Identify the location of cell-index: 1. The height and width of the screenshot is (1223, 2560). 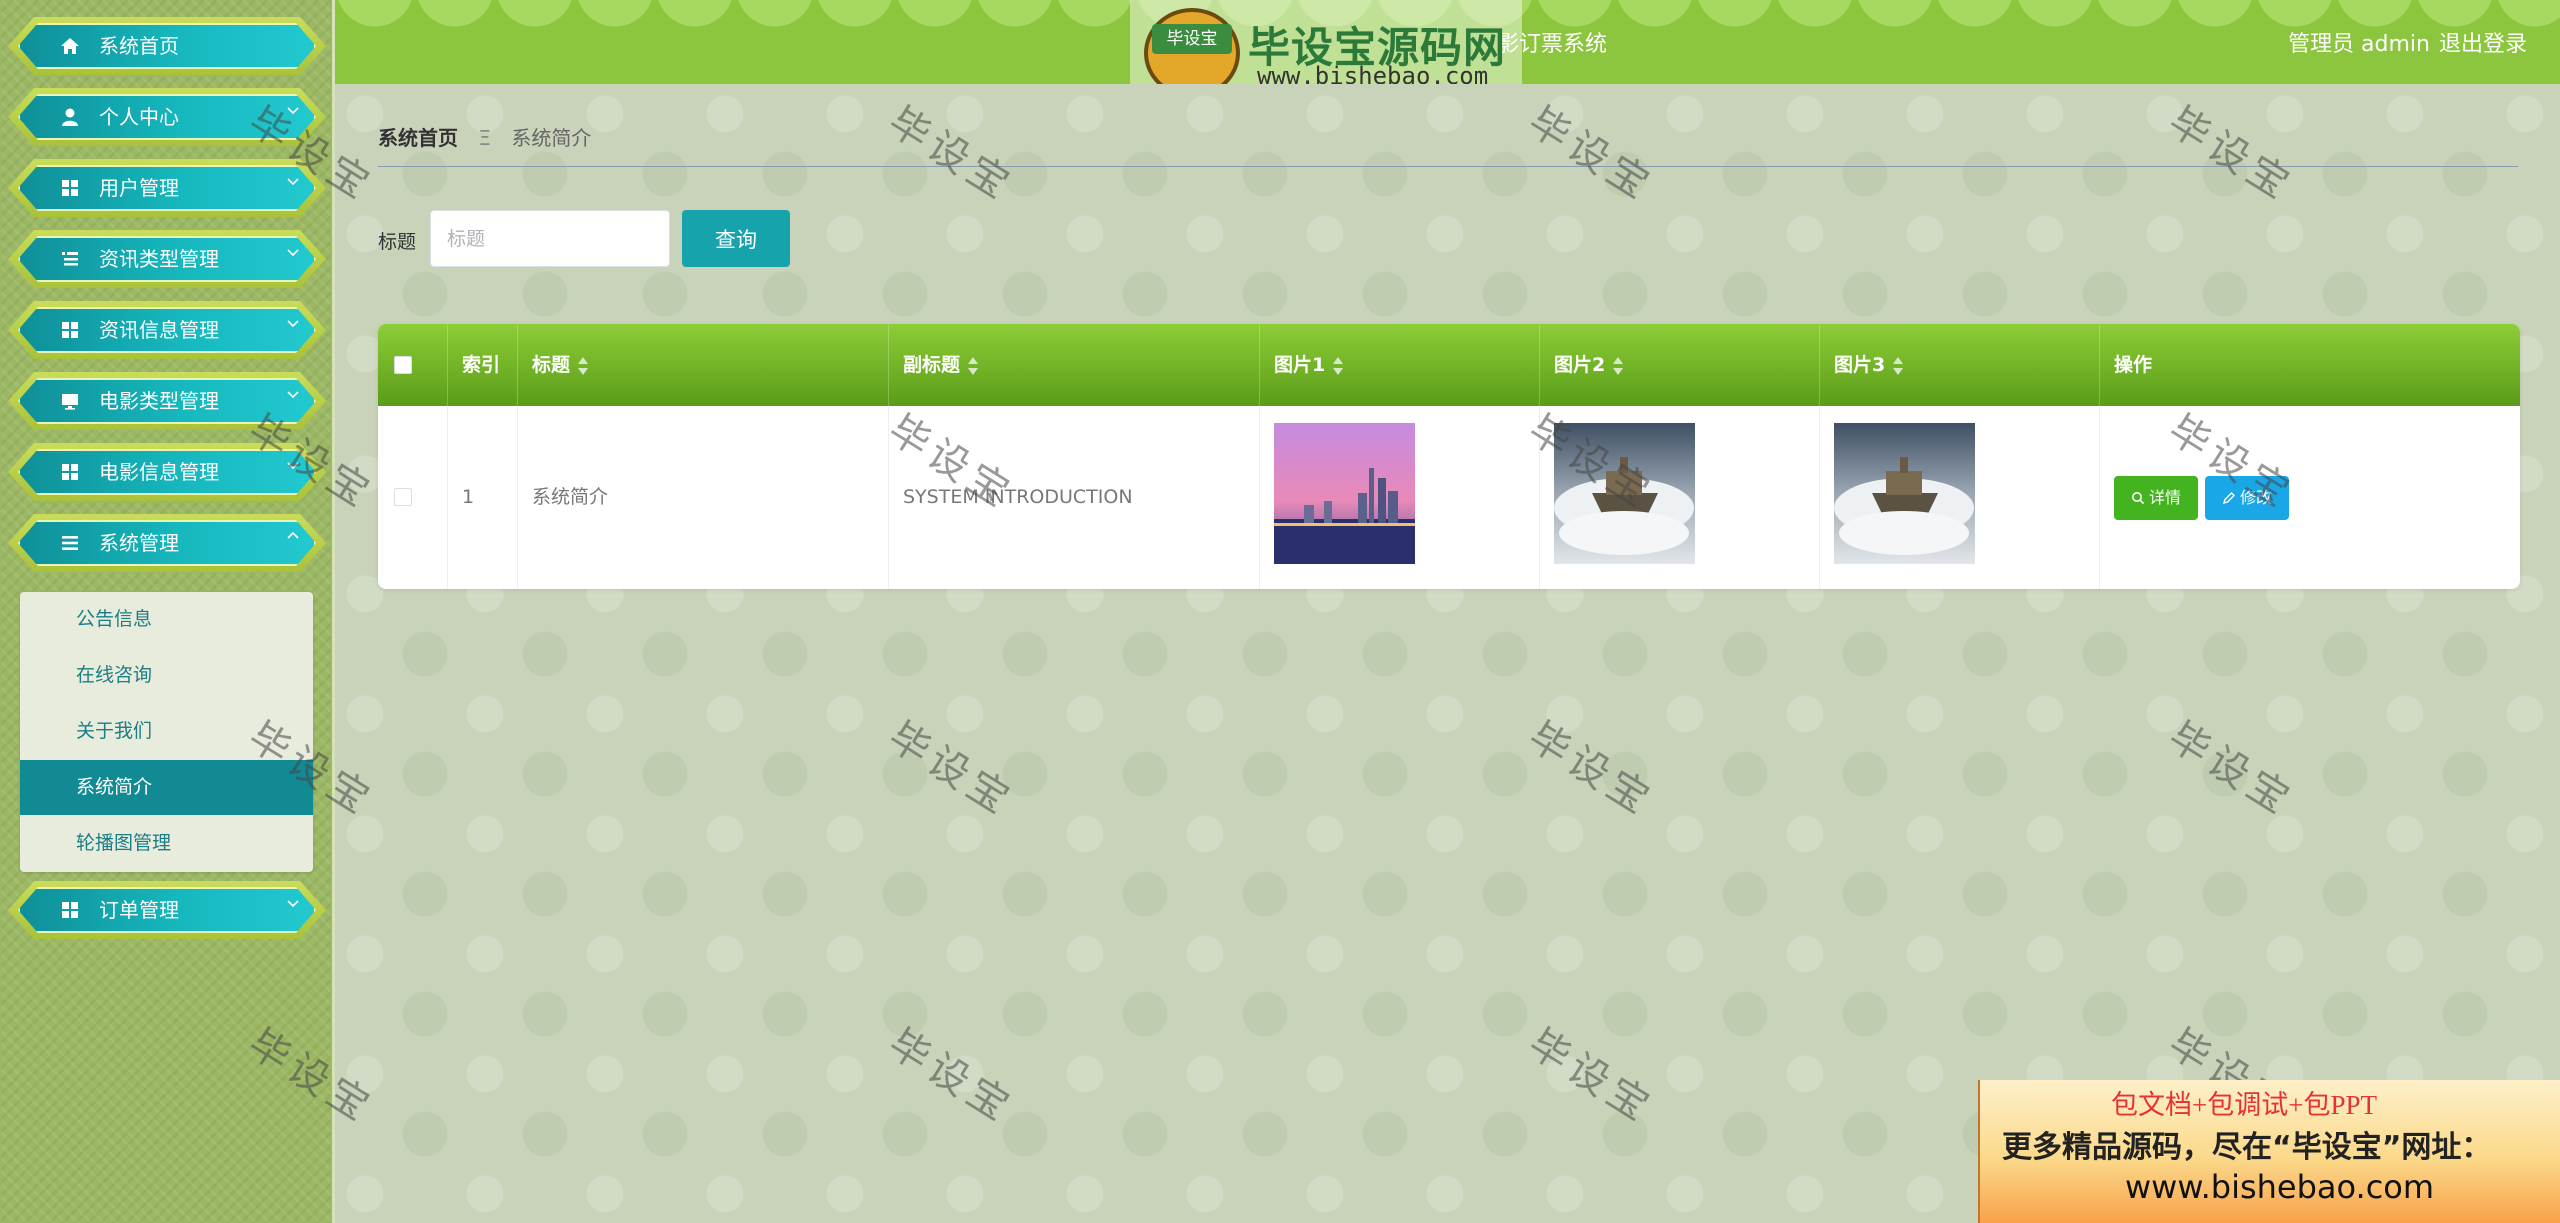
(483, 497).